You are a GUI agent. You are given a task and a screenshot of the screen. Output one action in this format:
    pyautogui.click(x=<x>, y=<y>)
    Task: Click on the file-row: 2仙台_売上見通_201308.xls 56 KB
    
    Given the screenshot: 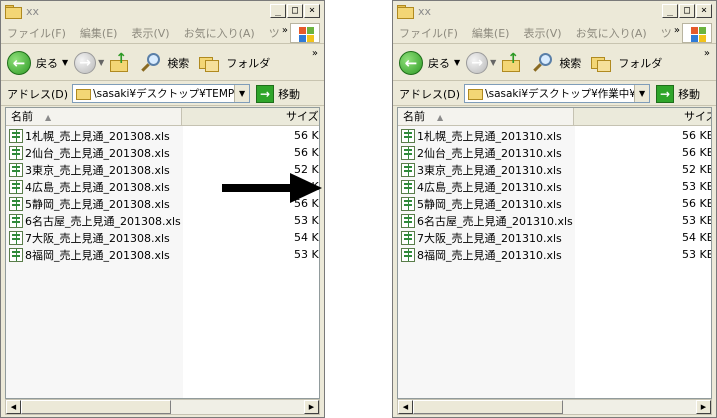 What is the action you would take?
    pyautogui.click(x=162, y=152)
    